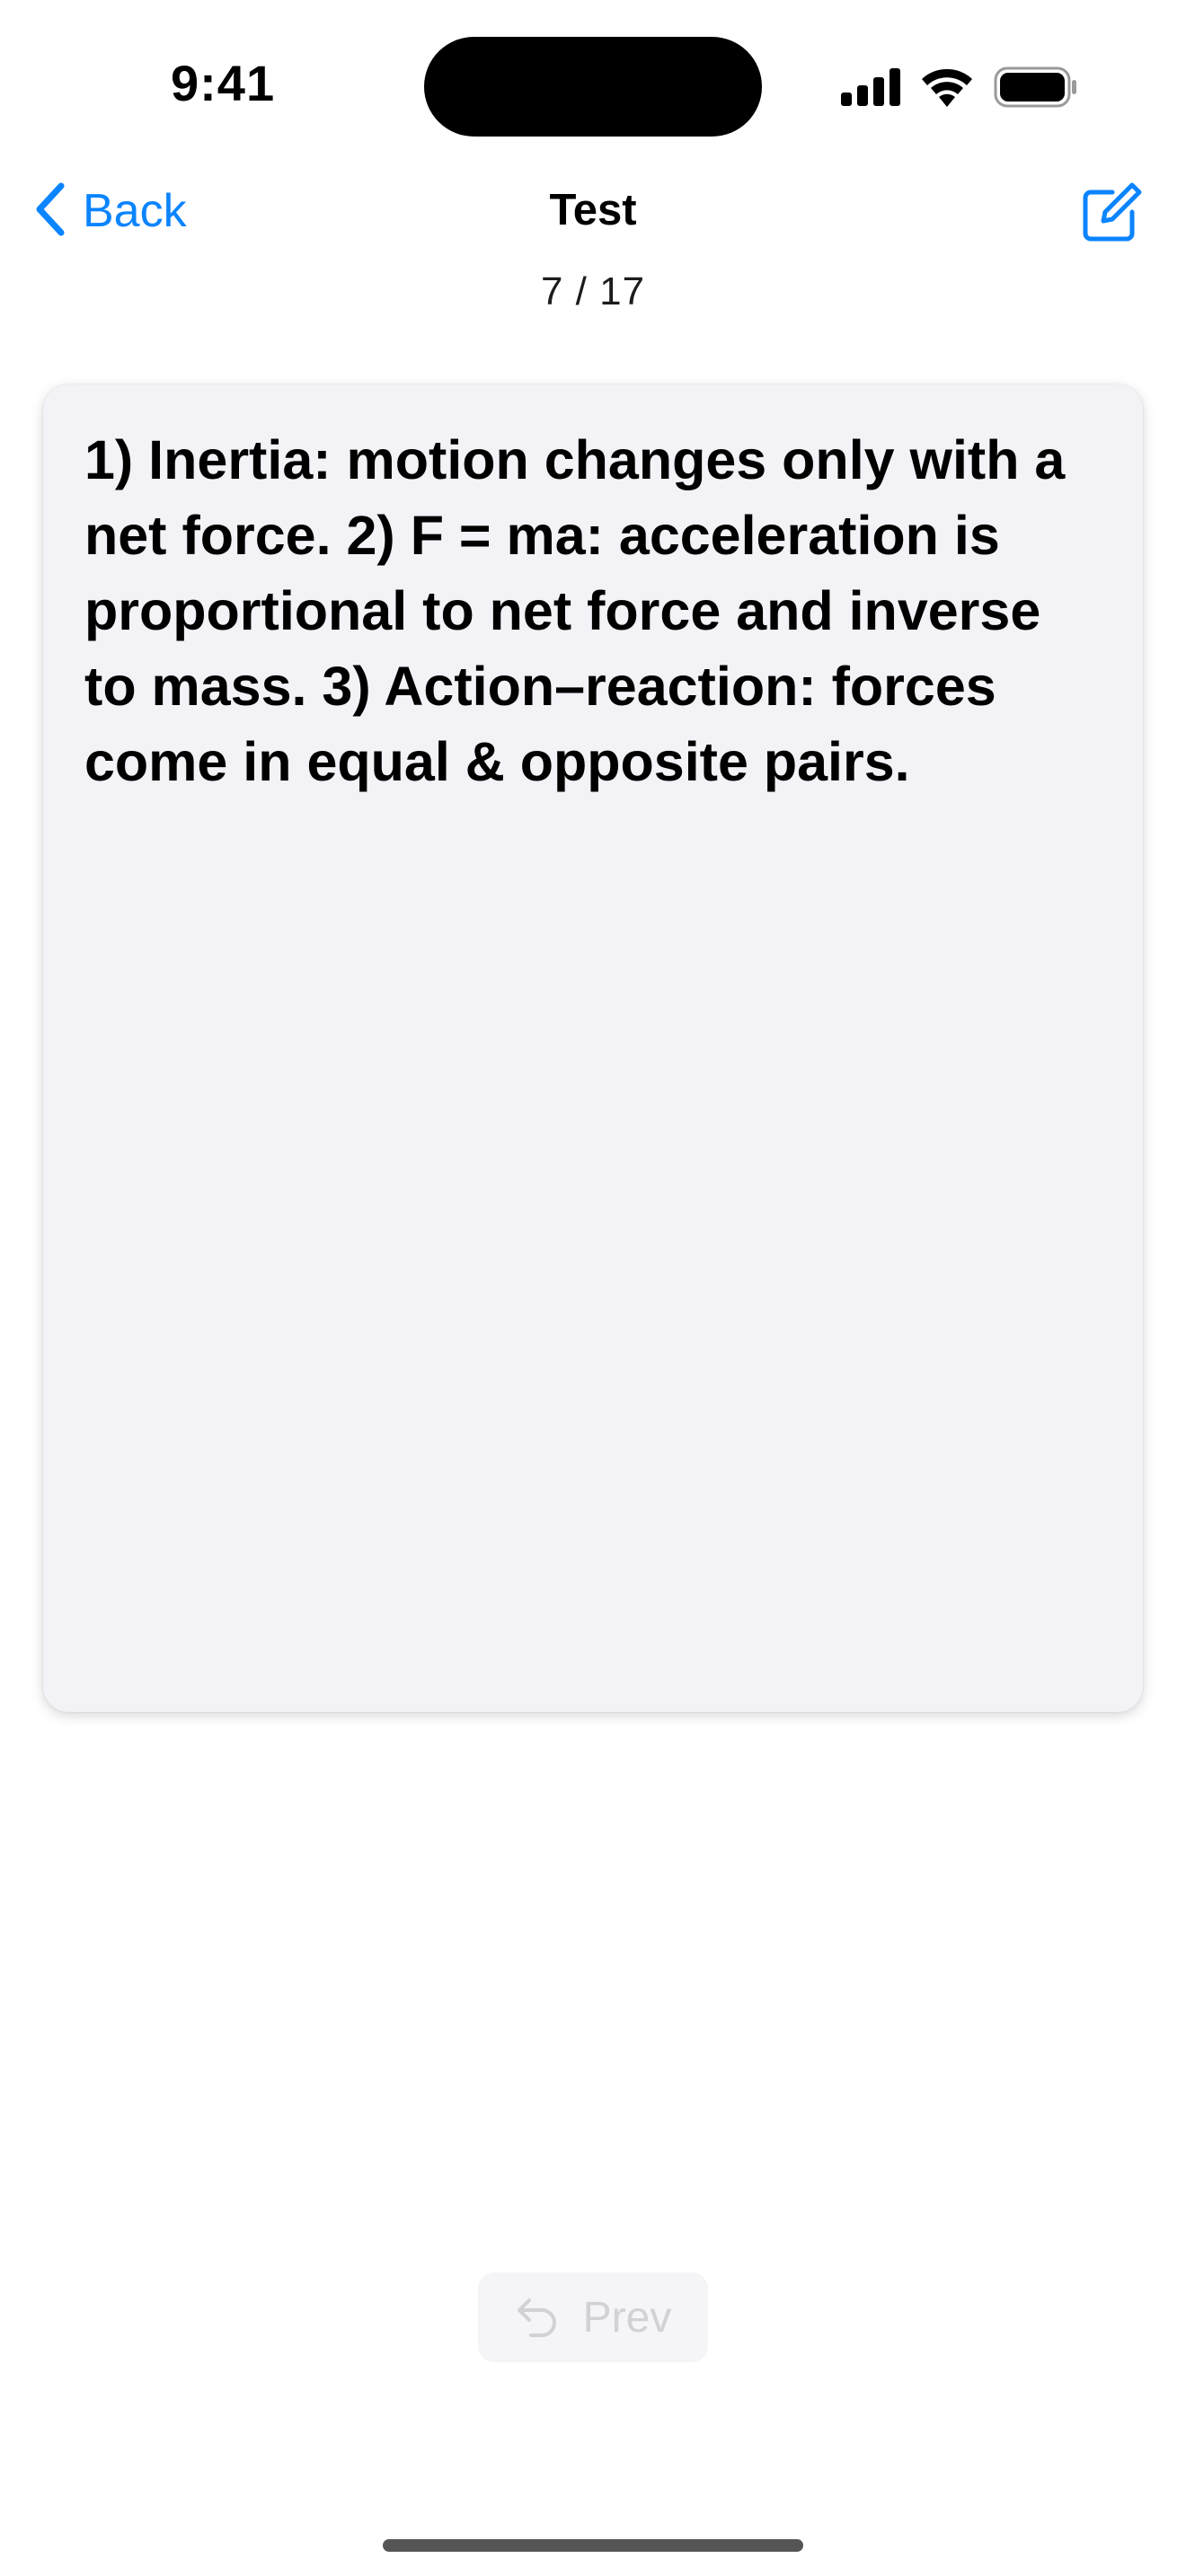 This screenshot has width=1186, height=2576. Describe the element at coordinates (1110, 212) in the screenshot. I see `edit-button` at that location.